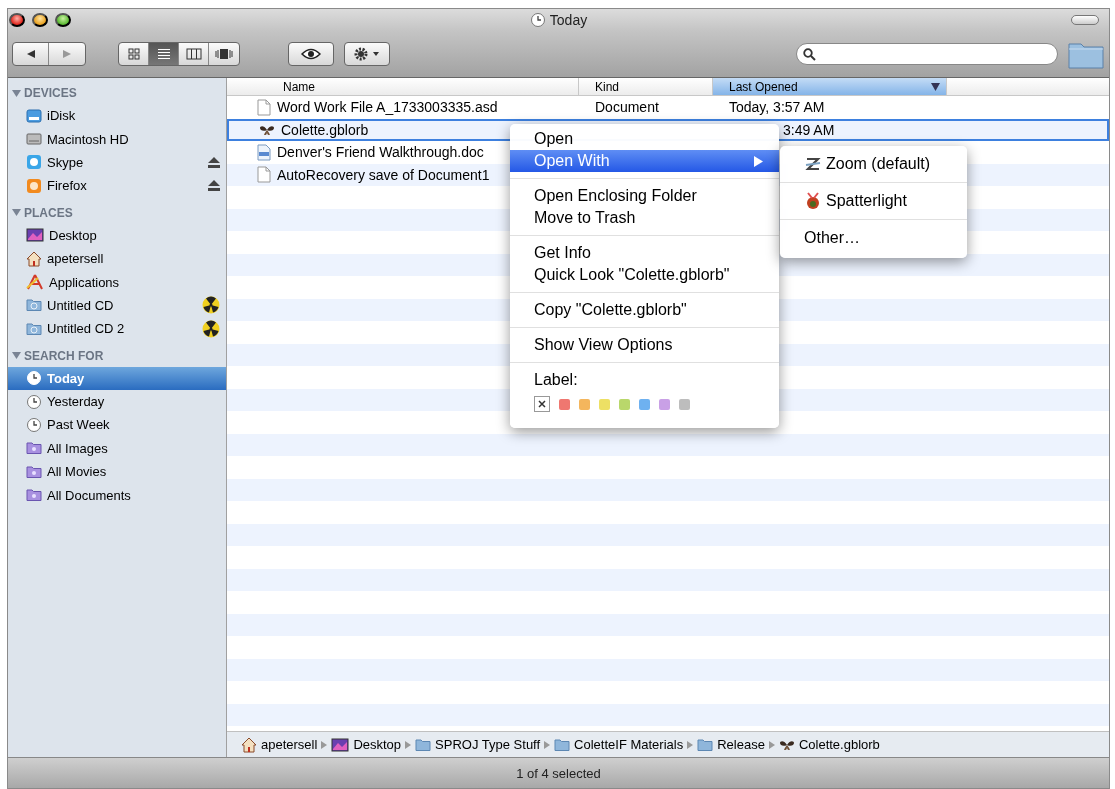 The width and height of the screenshot is (1115, 789). Describe the element at coordinates (627, 107) in the screenshot. I see `table-cell-text: Document` at that location.